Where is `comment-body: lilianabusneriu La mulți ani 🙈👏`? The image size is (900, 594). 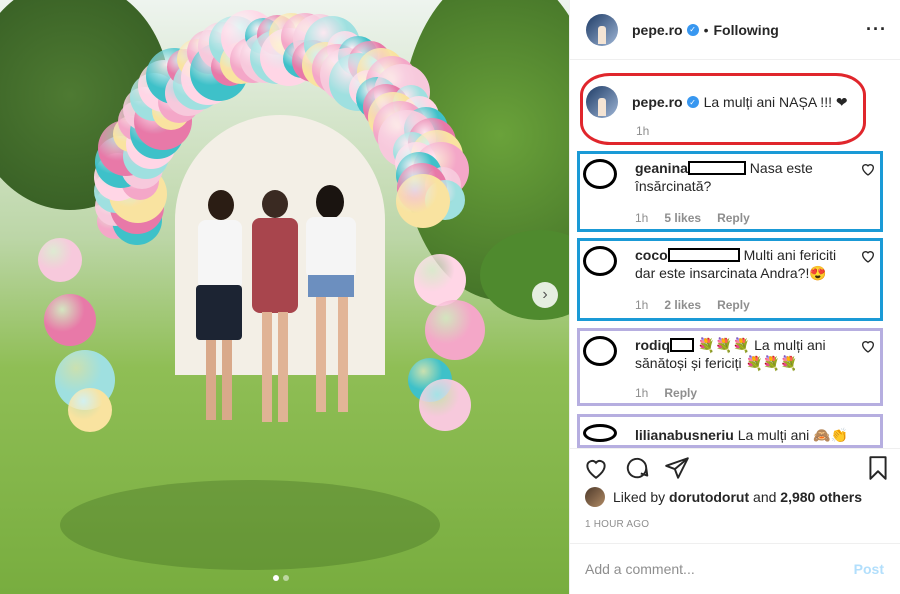 comment-body: lilianabusneriu La mulți ani 🙈👏 is located at coordinates (745, 435).